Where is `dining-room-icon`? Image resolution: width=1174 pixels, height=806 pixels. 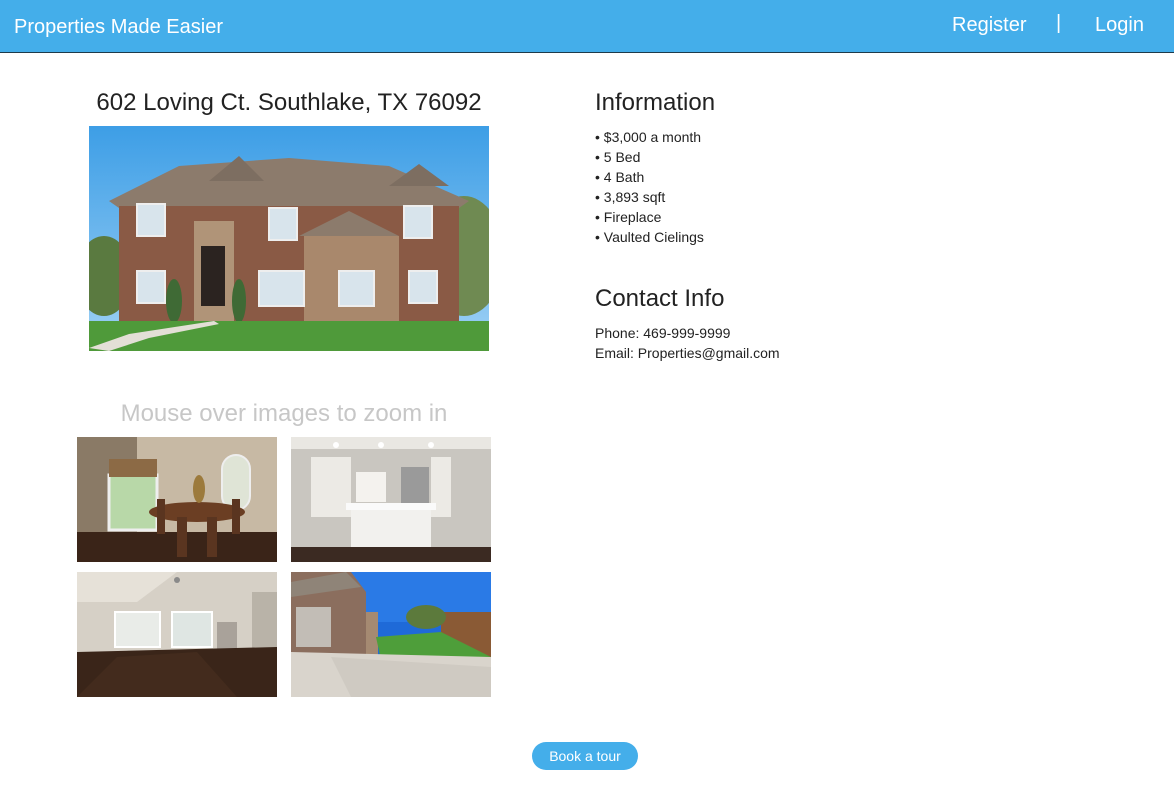 dining-room-icon is located at coordinates (177, 499).